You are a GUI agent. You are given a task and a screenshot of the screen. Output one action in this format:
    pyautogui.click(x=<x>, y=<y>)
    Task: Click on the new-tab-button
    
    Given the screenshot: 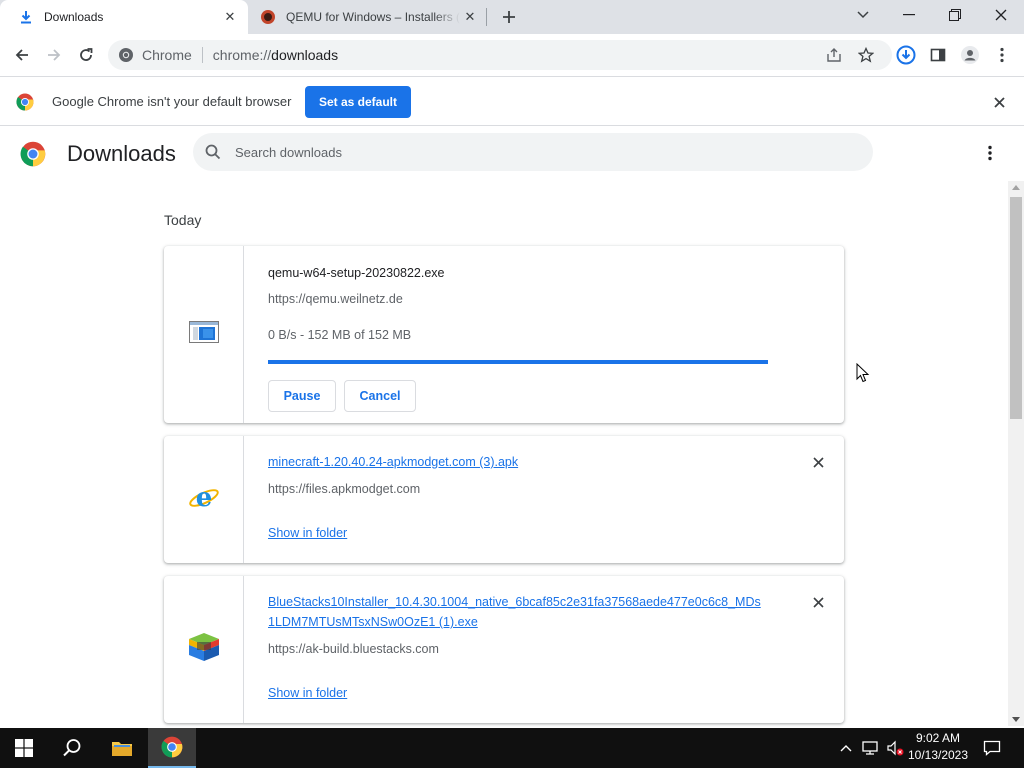 What is the action you would take?
    pyautogui.click(x=509, y=17)
    